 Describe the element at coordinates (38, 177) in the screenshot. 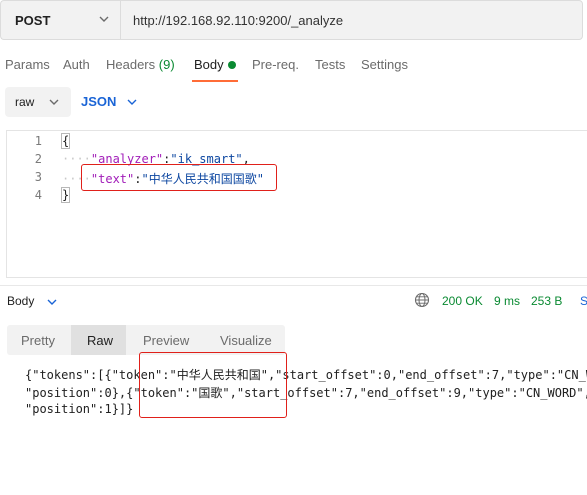

I see `line-number: 3` at that location.